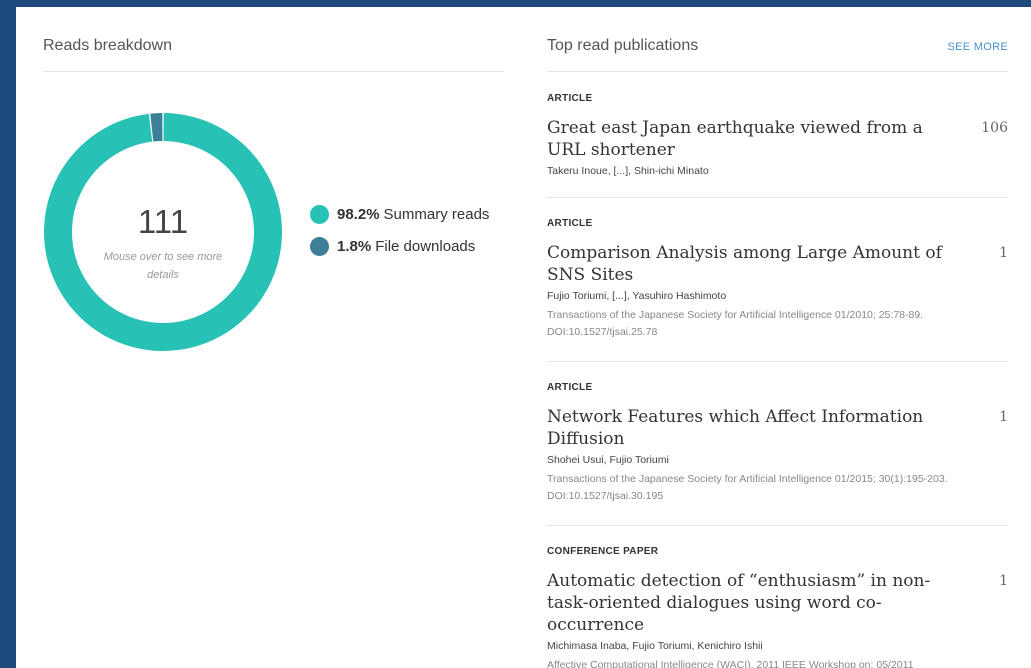  Describe the element at coordinates (156, 127) in the screenshot. I see `donut-slice-file-downloads` at that location.